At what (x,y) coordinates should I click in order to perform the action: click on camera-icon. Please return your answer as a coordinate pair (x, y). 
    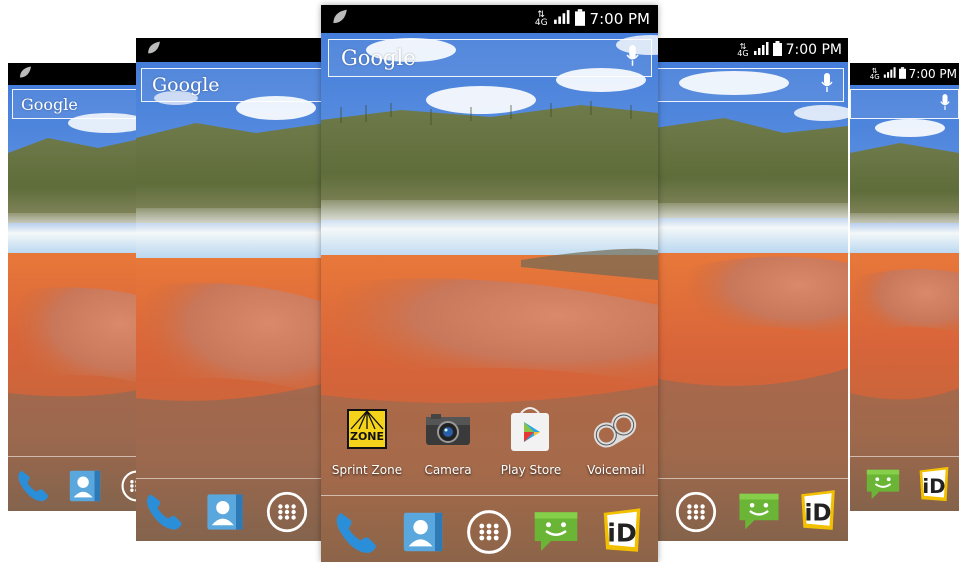
    Looking at the image, I should click on (448, 432).